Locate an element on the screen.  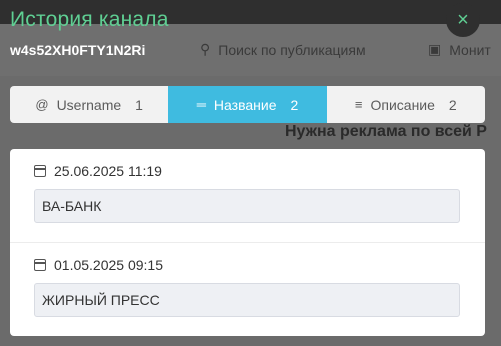
entry-date: 25.06.2025 11:19 is located at coordinates (108, 171).